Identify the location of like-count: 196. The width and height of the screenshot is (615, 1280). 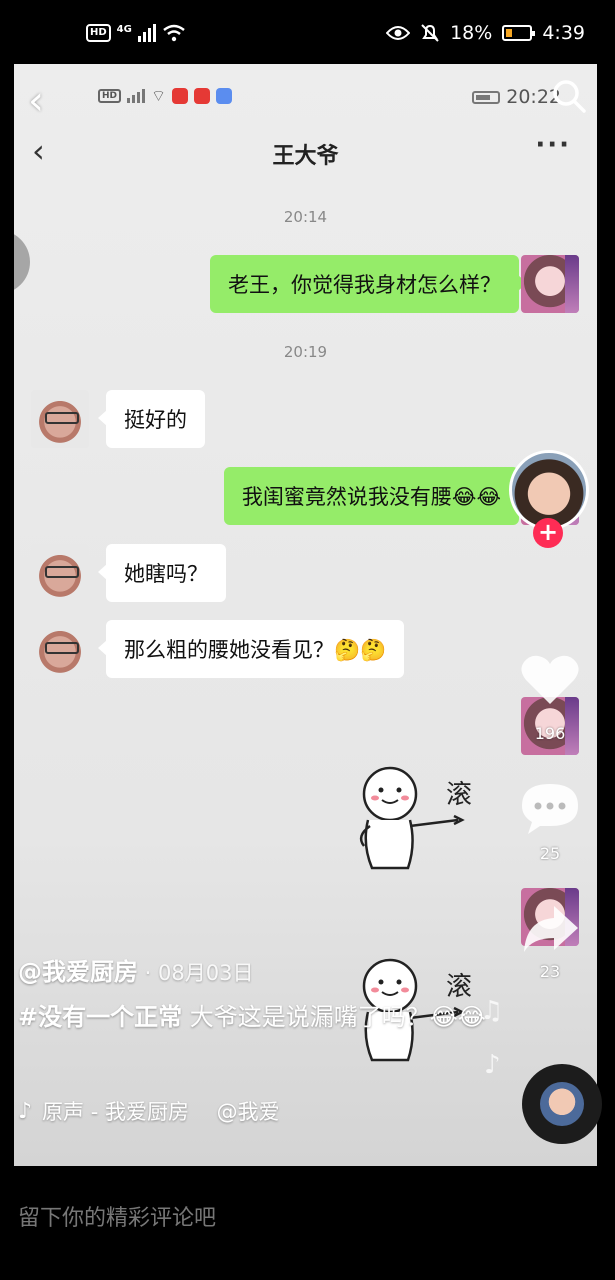
(550, 733).